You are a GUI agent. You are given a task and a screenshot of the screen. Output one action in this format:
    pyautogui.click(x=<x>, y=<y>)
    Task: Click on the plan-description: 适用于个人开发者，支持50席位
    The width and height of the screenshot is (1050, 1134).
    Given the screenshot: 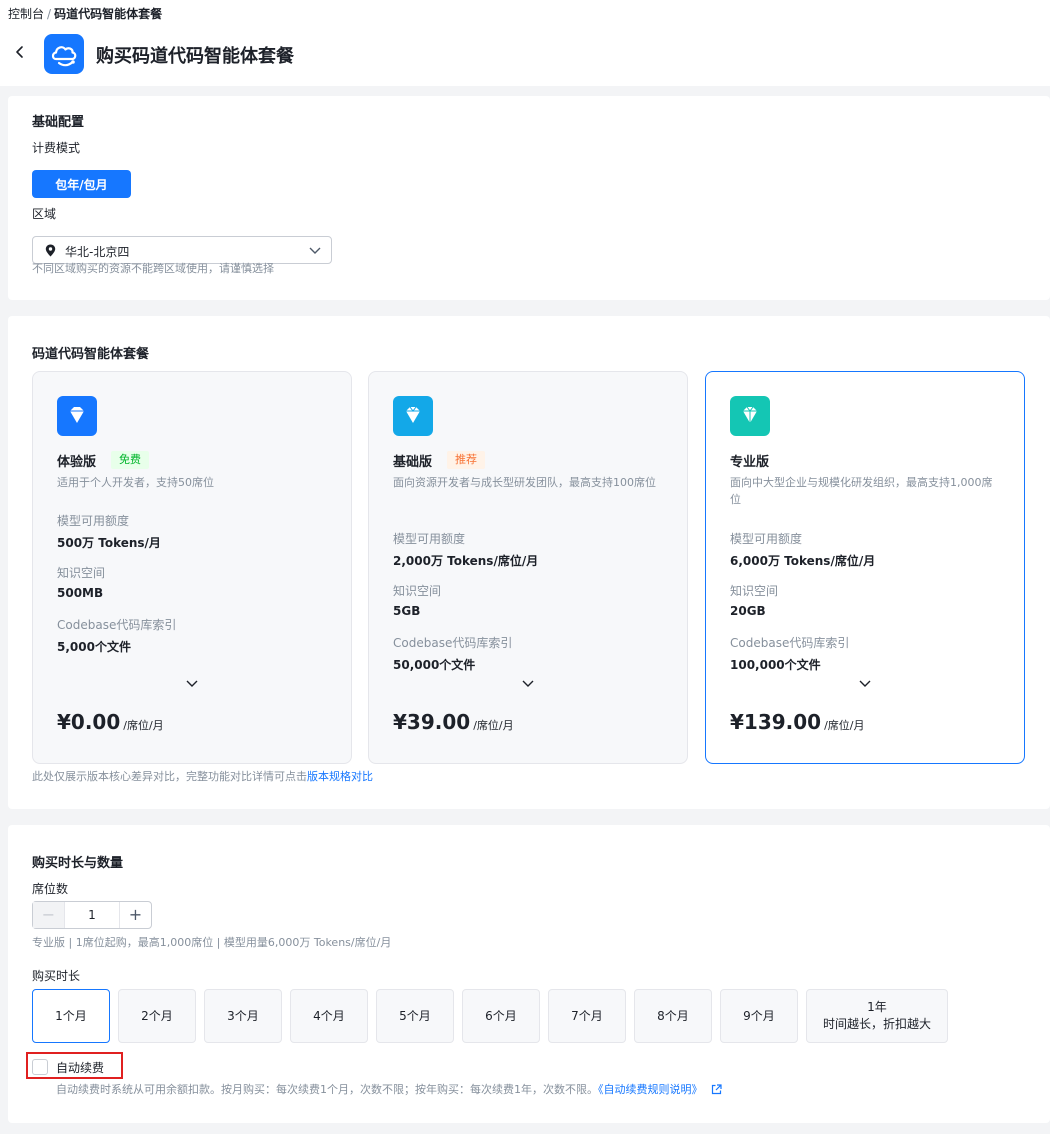 What is the action you would take?
    pyautogui.click(x=135, y=482)
    